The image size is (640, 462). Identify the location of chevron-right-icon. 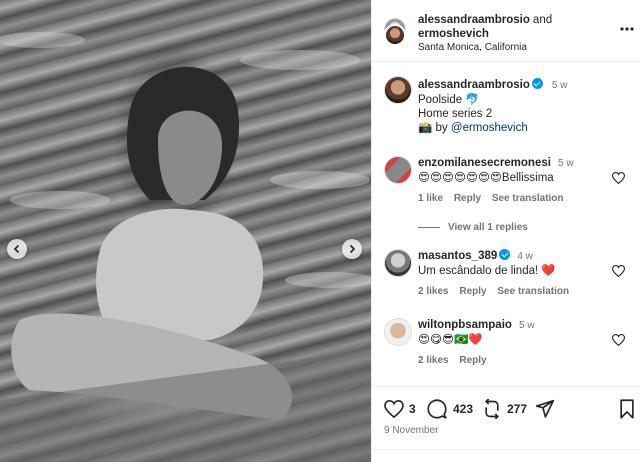
(352, 249).